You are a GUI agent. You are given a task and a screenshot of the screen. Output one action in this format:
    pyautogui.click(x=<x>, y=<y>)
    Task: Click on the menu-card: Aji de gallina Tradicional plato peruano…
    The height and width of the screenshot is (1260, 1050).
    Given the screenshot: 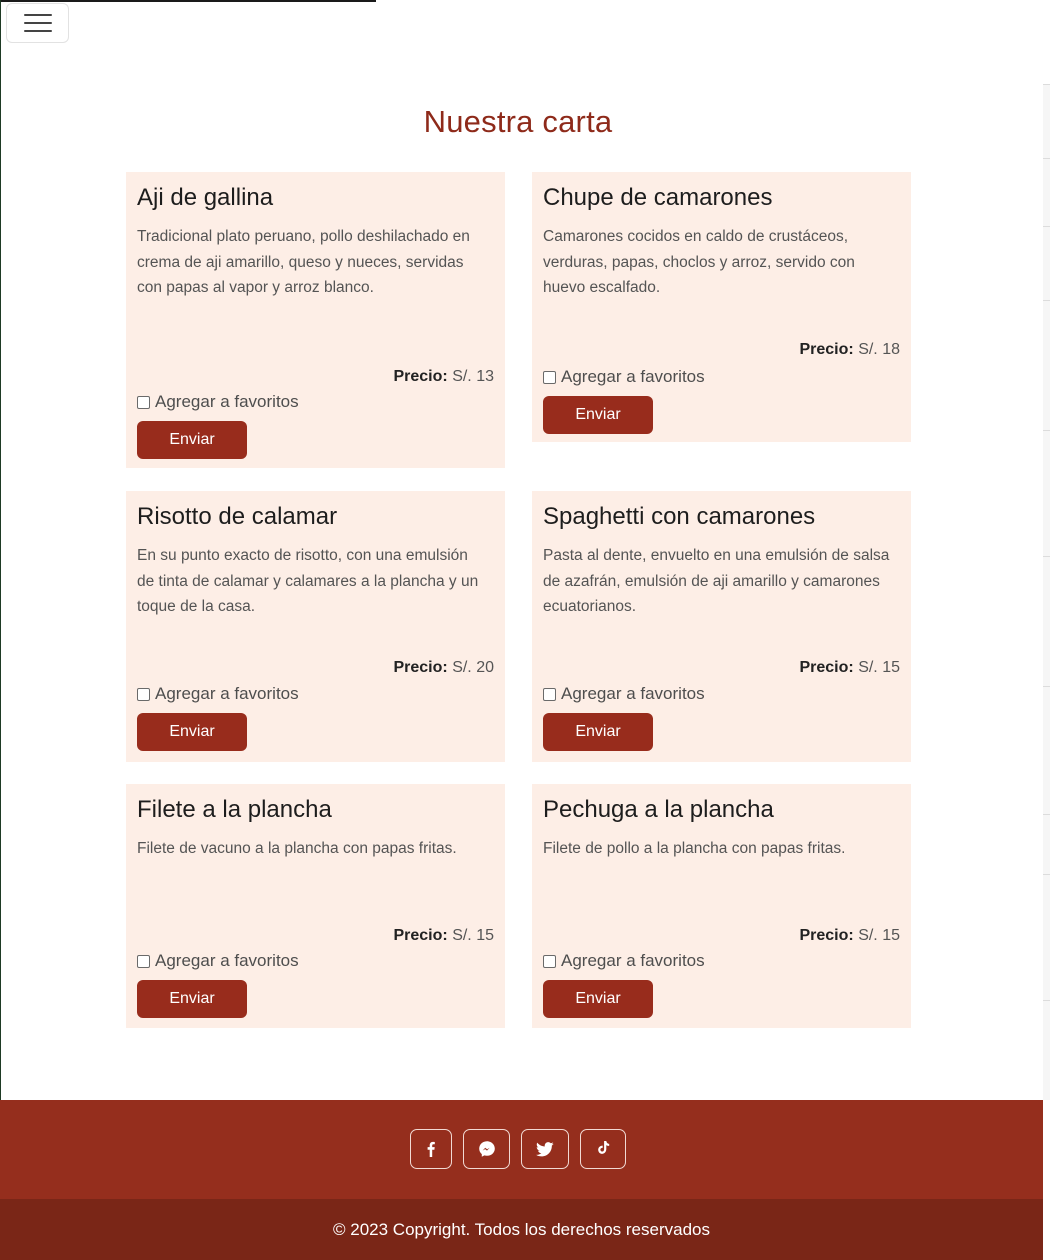 What is the action you would take?
    pyautogui.click(x=315, y=320)
    